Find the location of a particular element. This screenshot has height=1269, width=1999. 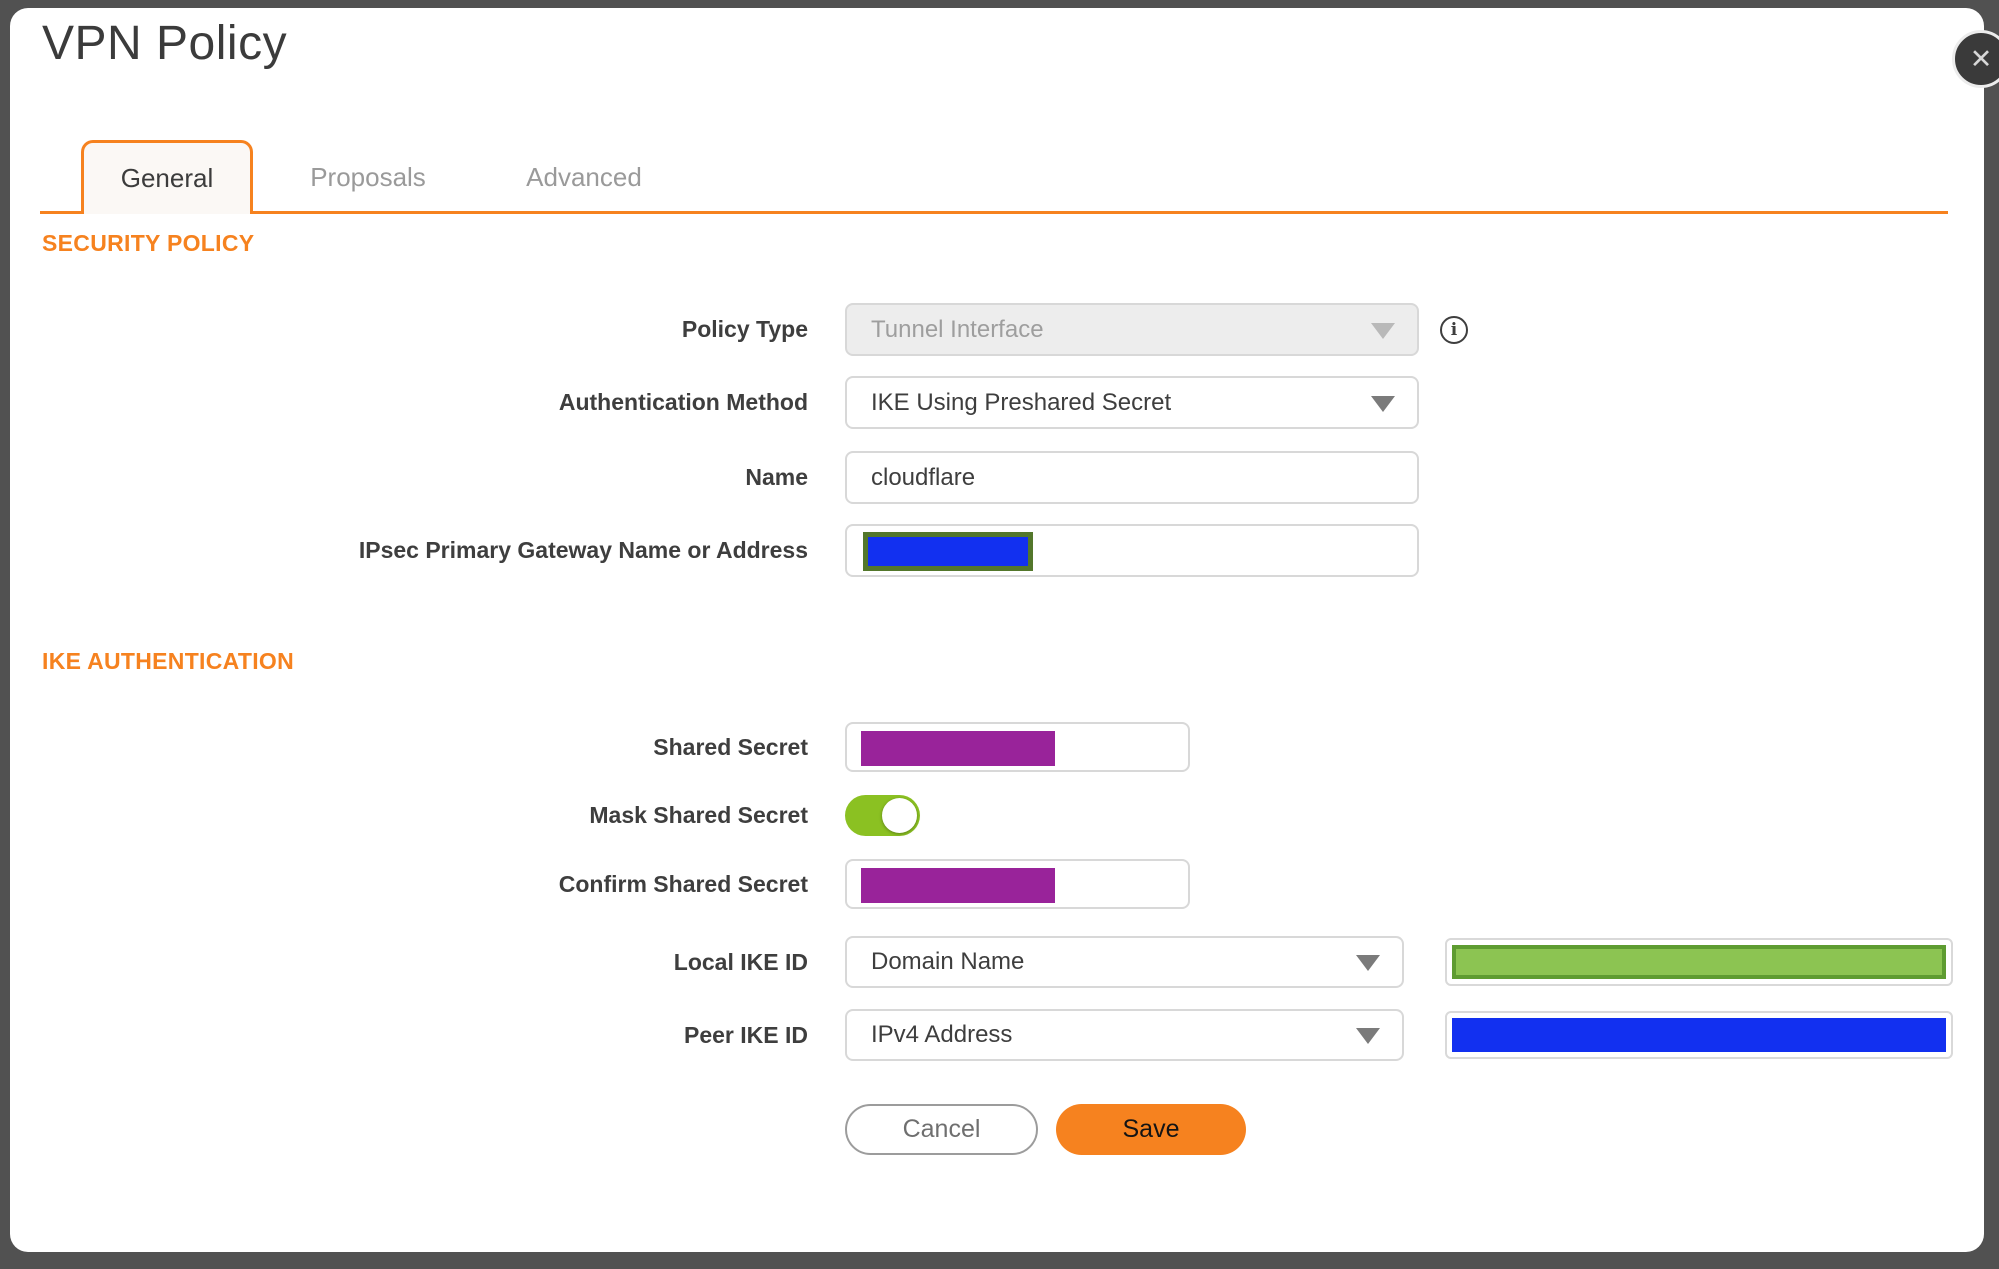

section-heading-security-policy: SECURITY POLICY is located at coordinates (148, 243).